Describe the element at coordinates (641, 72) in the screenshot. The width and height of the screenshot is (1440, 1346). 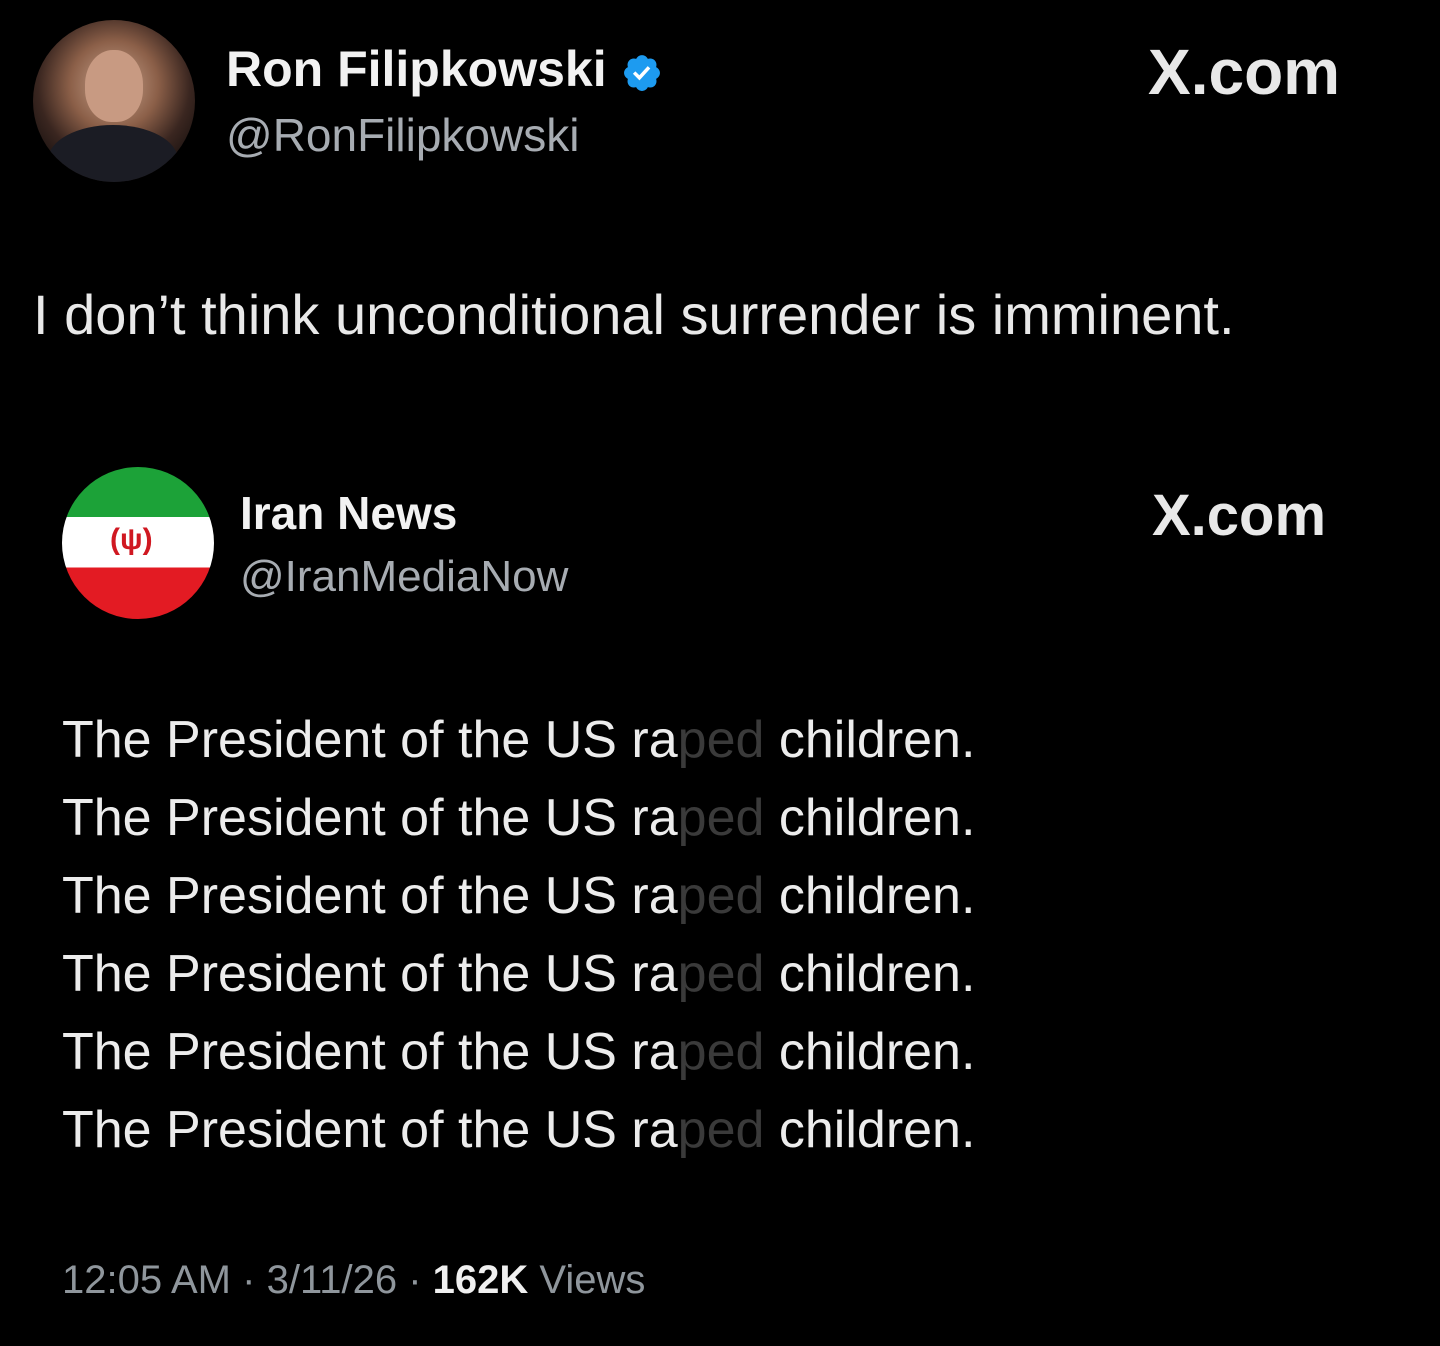
I see `verified-badge-icon` at that location.